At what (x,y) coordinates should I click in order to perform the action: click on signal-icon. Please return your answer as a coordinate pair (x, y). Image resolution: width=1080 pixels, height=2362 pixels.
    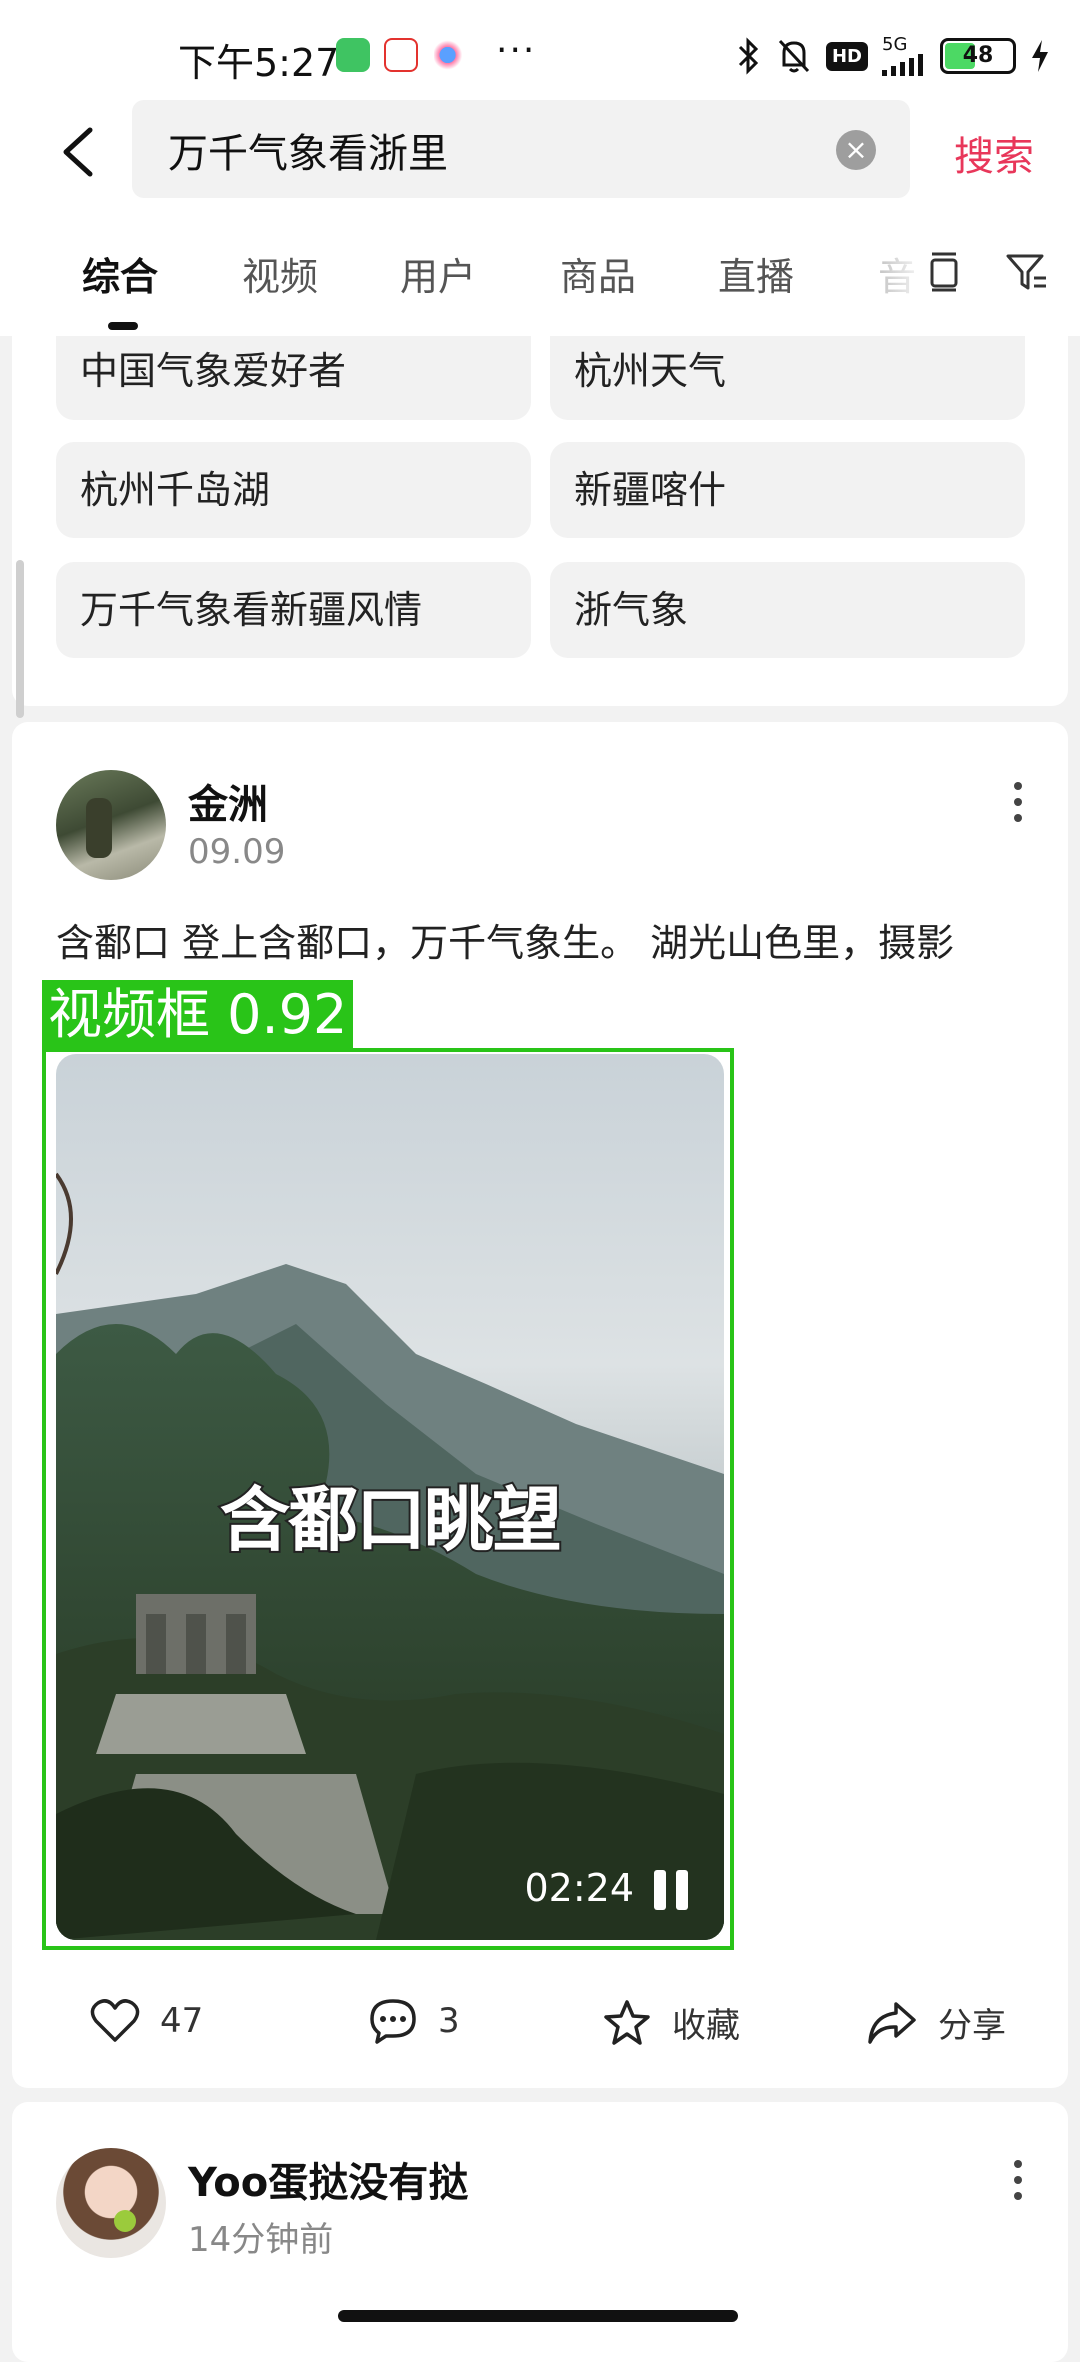
    Looking at the image, I should click on (902, 65).